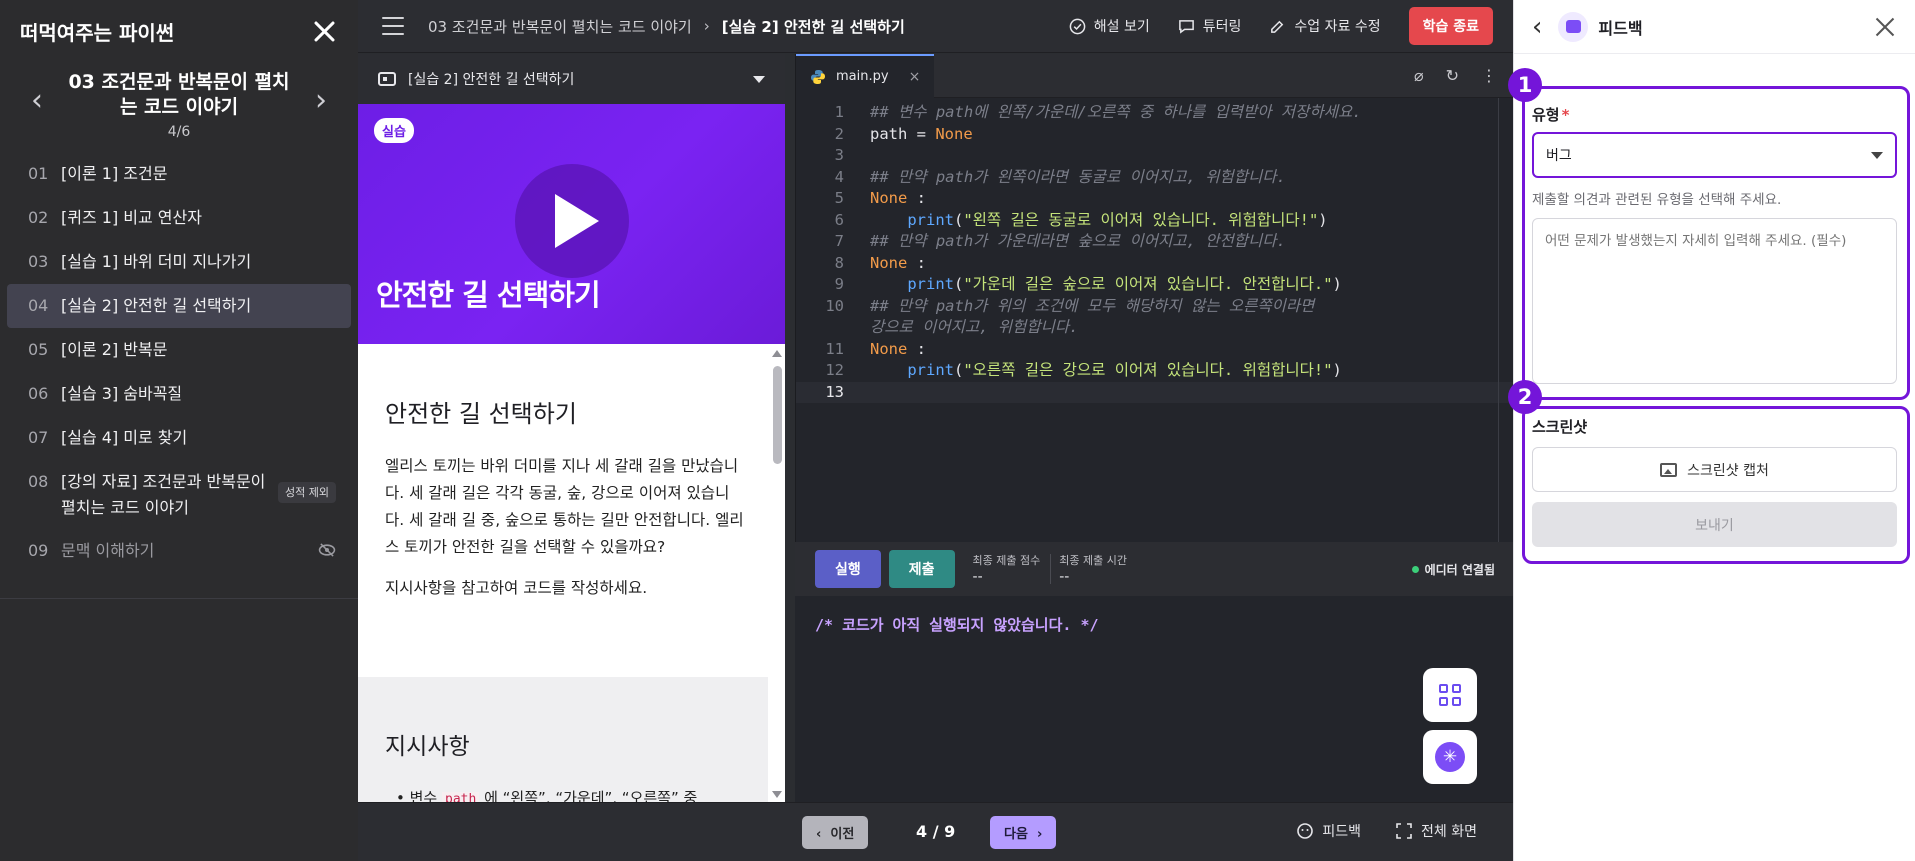 This screenshot has height=861, width=1915. What do you see at coordinates (179, 105) in the screenshot?
I see `chapter-info: 03 조건문과 반복문이 펼치는 코드 이야기 4/6` at bounding box center [179, 105].